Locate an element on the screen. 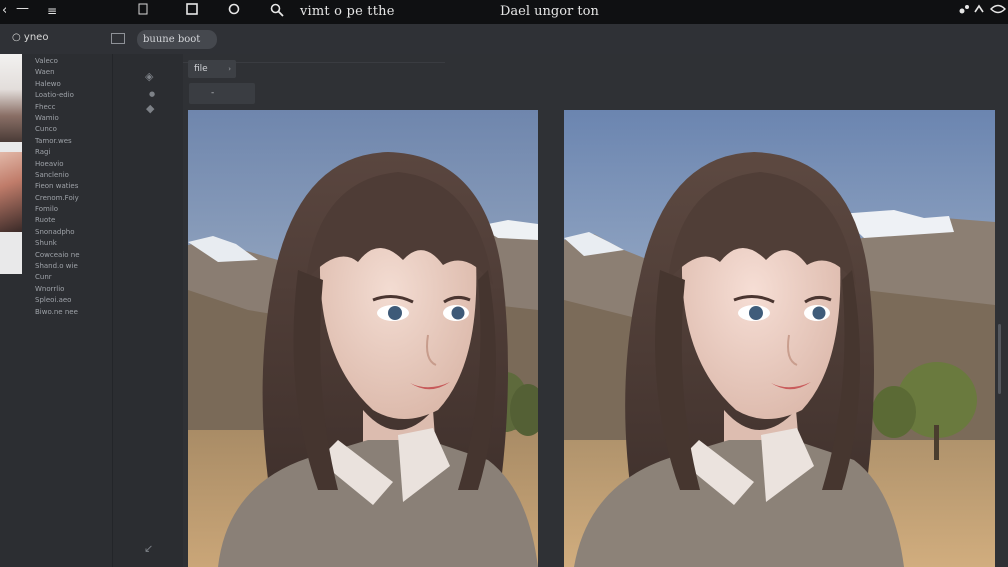 The image size is (1008, 567). toolbar: ○ yneo buune boot is located at coordinates (504, 39).